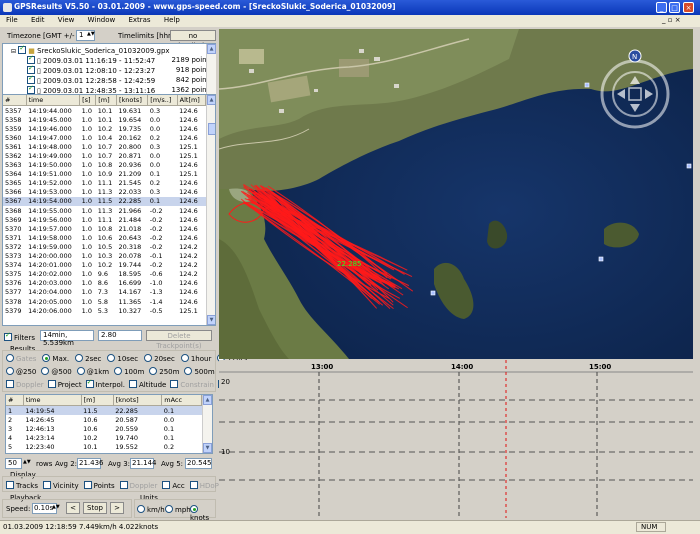  I want to click on res1-option: 10sec, so click(122, 358).